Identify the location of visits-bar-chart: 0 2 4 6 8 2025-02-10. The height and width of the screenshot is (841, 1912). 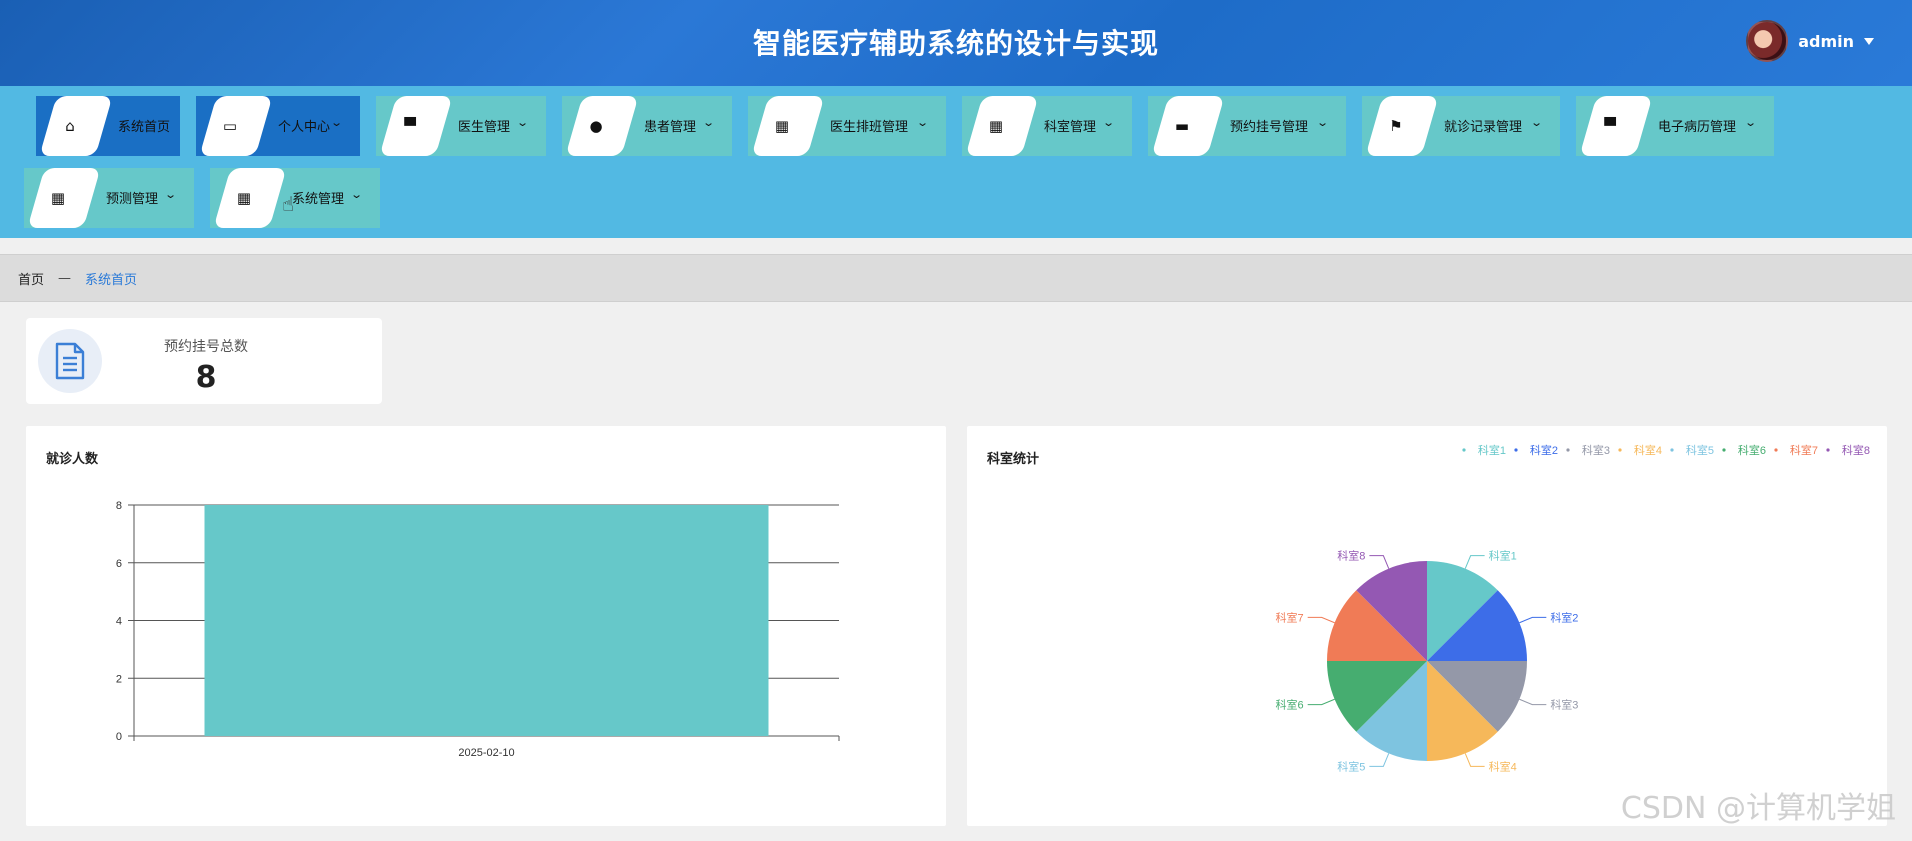
(478, 629).